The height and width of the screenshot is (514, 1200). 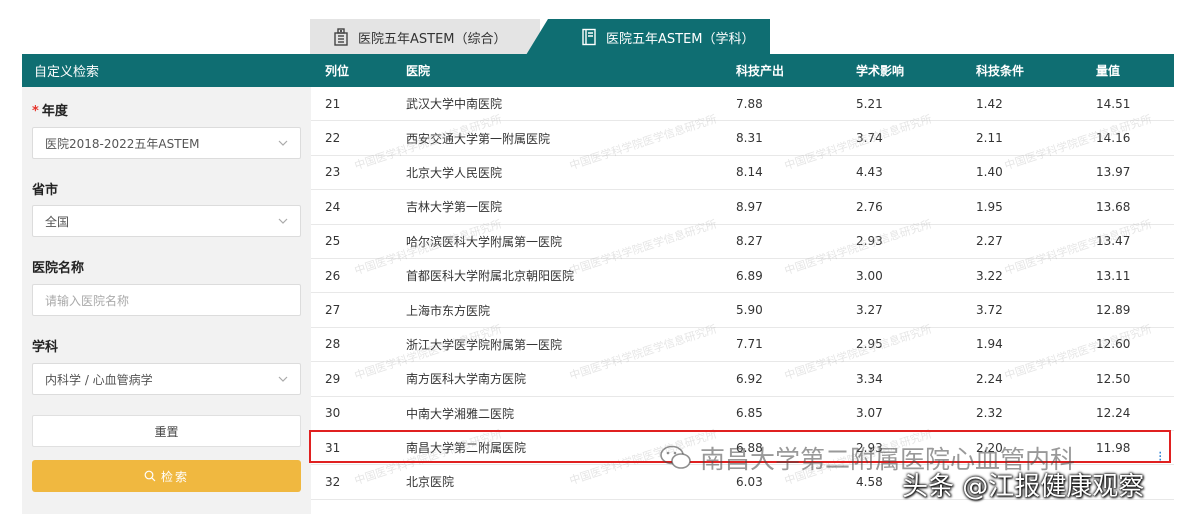 What do you see at coordinates (466, 379) in the screenshot?
I see `table-cell: 南方医科大学南方医院` at bounding box center [466, 379].